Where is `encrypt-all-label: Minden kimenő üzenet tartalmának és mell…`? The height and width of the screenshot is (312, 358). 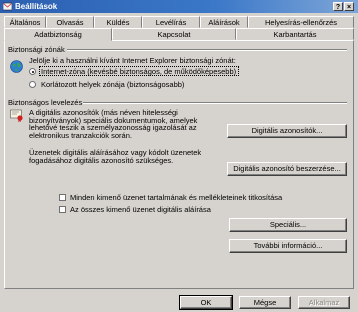
encrypt-all-label: Minden kimenő üzenet tartalmának és mell… is located at coordinates (176, 197).